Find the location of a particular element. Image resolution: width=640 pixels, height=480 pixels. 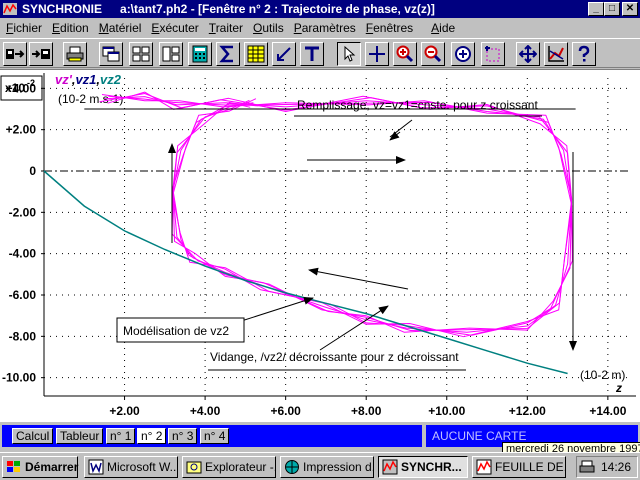

start-button: Démarrer is located at coordinates (40, 467).